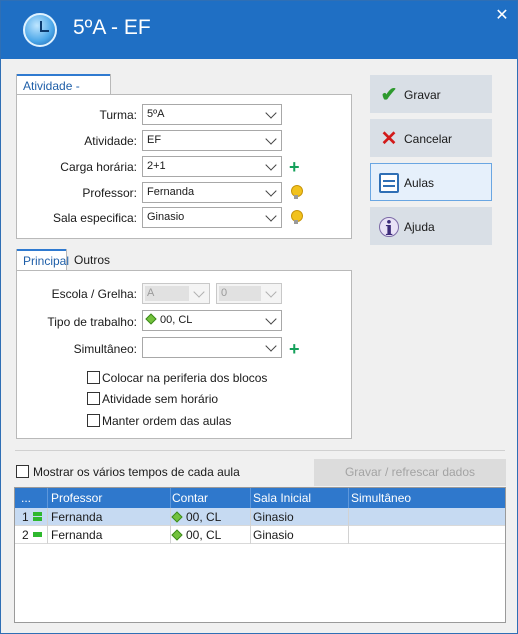  I want to click on show-times-checkbox, so click(22, 471).